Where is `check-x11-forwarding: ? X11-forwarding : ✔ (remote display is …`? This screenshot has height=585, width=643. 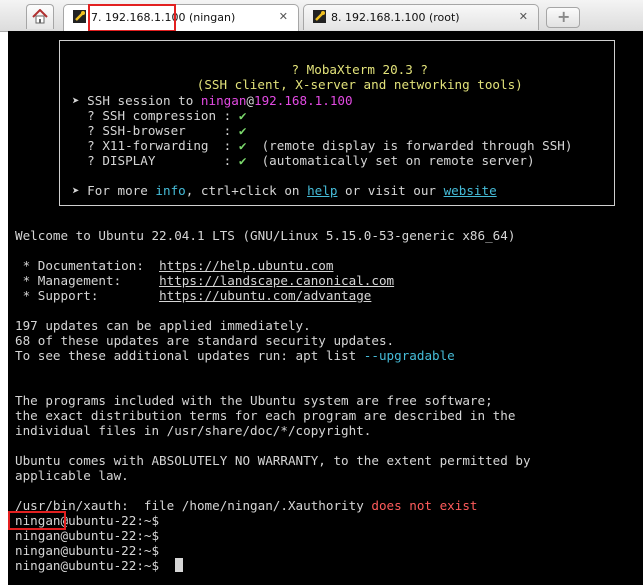
check-x11-forwarding: ? X11-forwarding : ✔ (remote display is … is located at coordinates (322, 145).